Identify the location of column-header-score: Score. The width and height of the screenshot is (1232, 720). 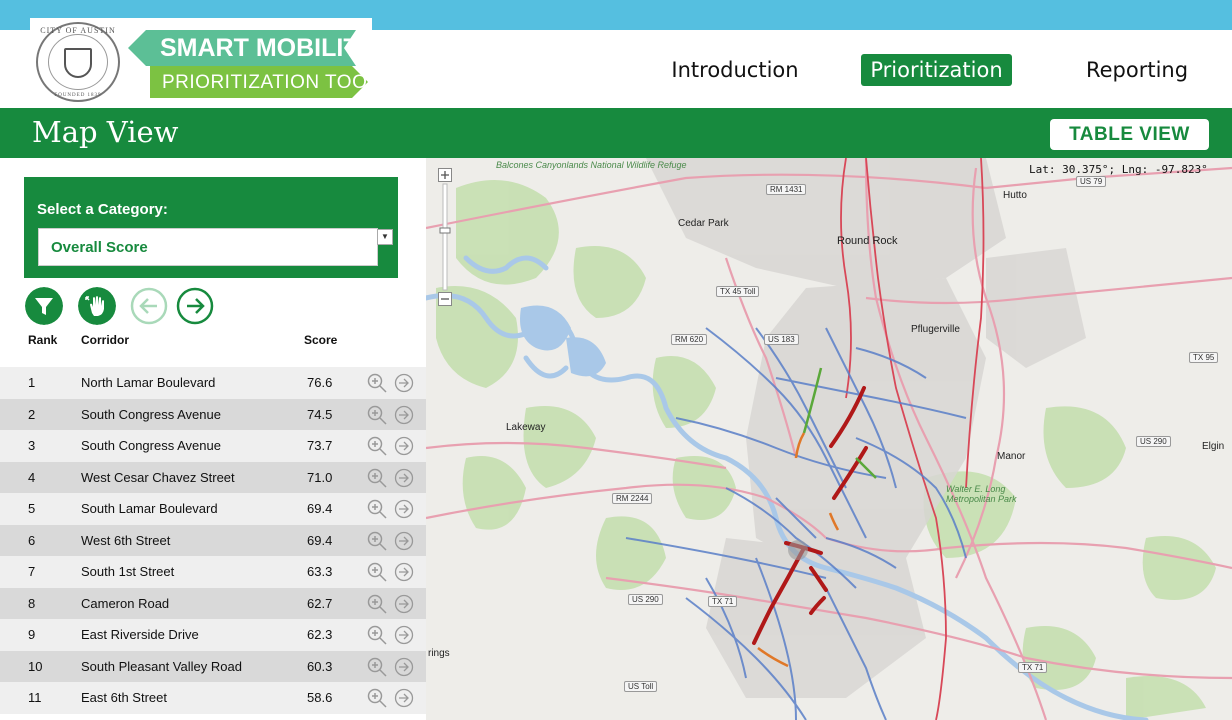
(320, 340).